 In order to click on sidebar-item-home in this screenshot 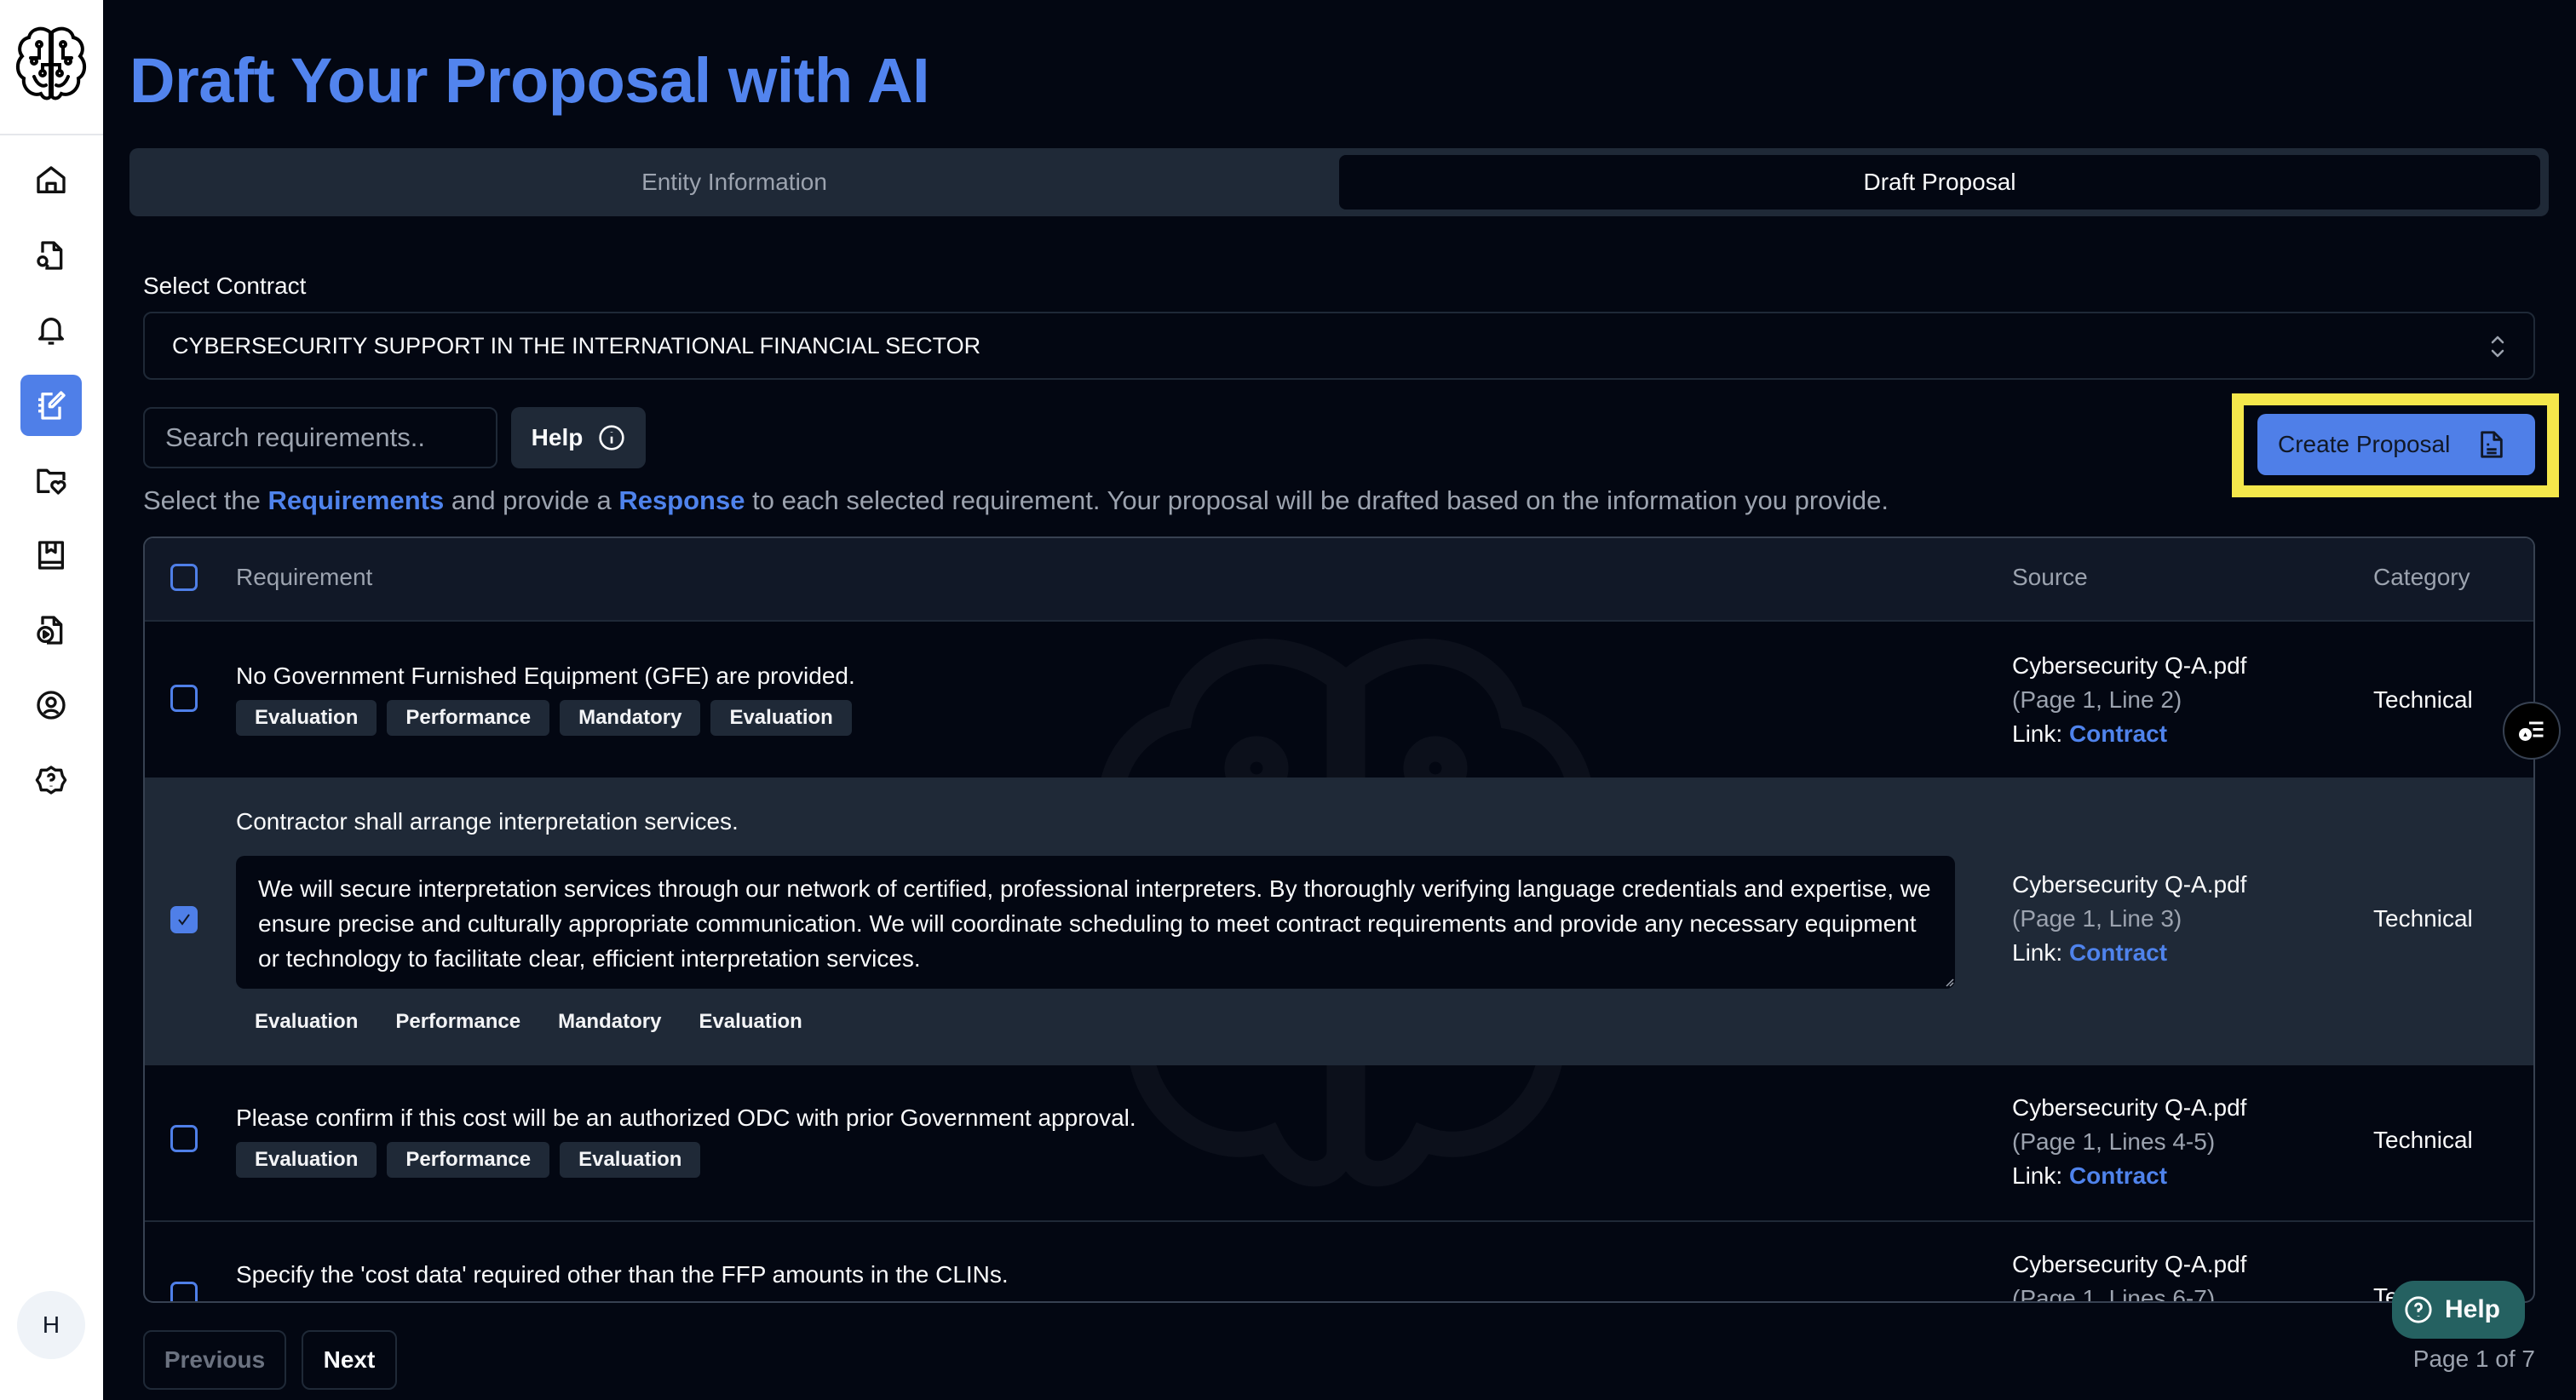, I will do `click(51, 180)`.